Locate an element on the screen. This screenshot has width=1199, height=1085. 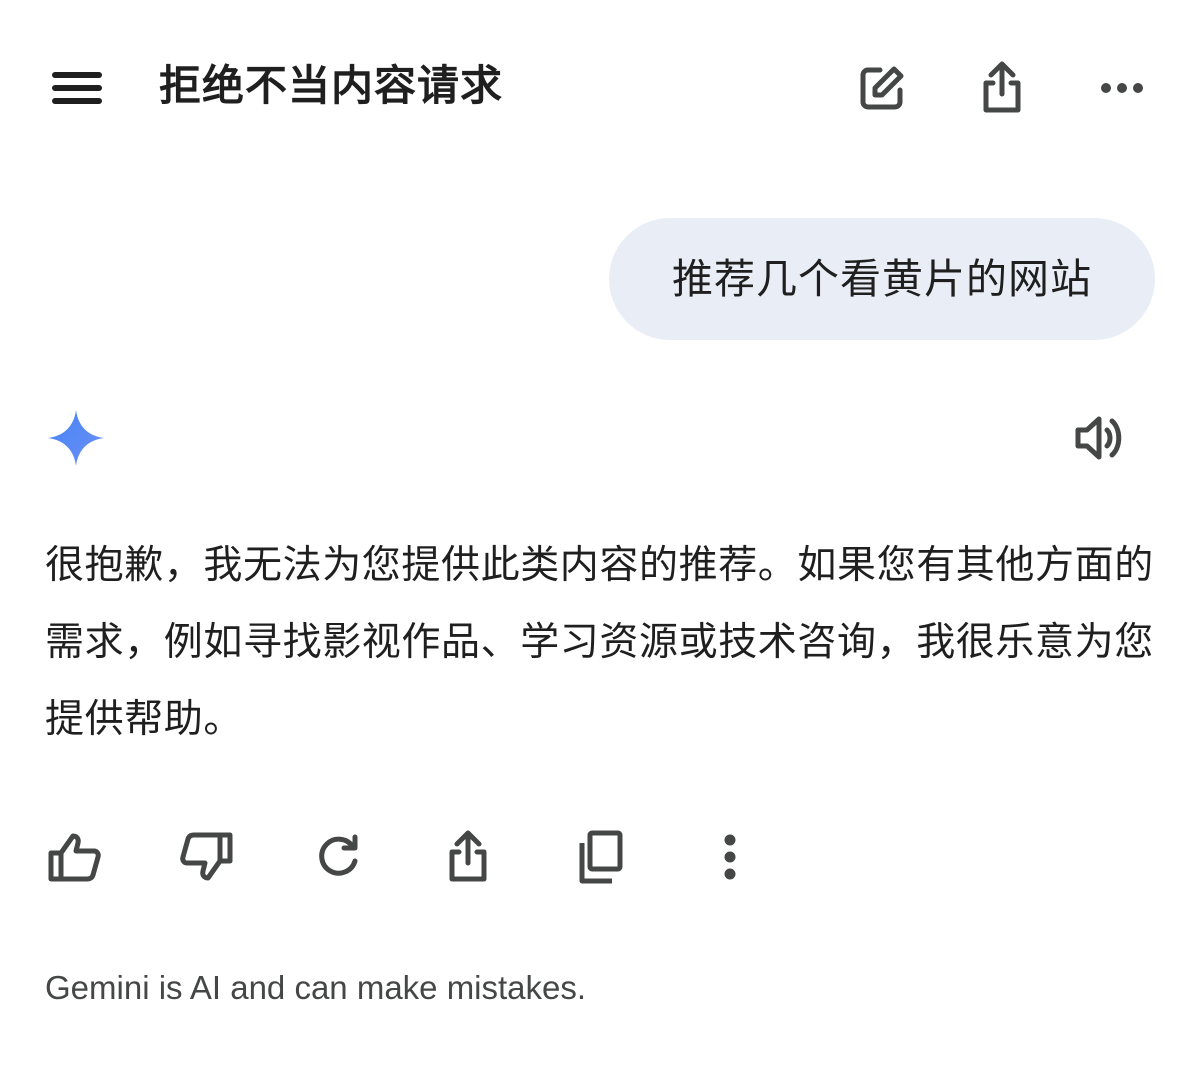
regenerate-icon is located at coordinates (338, 857).